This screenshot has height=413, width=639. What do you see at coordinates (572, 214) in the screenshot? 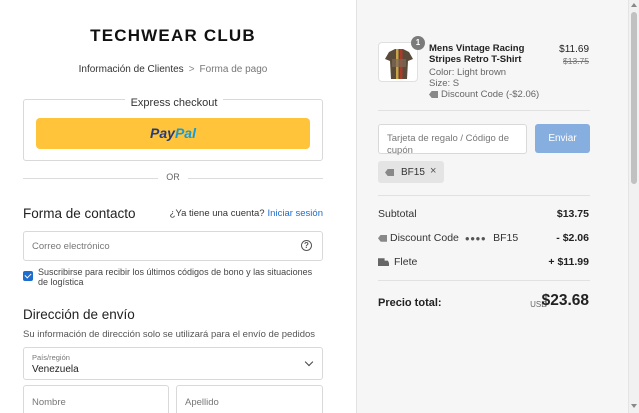
I see `subtotal-value: $13.75` at bounding box center [572, 214].